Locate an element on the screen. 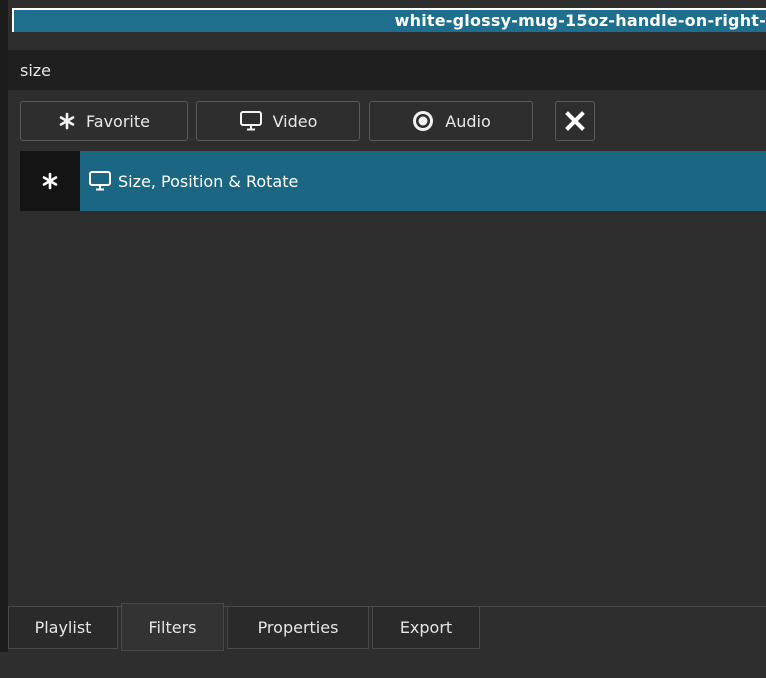 The image size is (766, 678). filter-item-label: Size, Position & Rotate is located at coordinates (208, 181).